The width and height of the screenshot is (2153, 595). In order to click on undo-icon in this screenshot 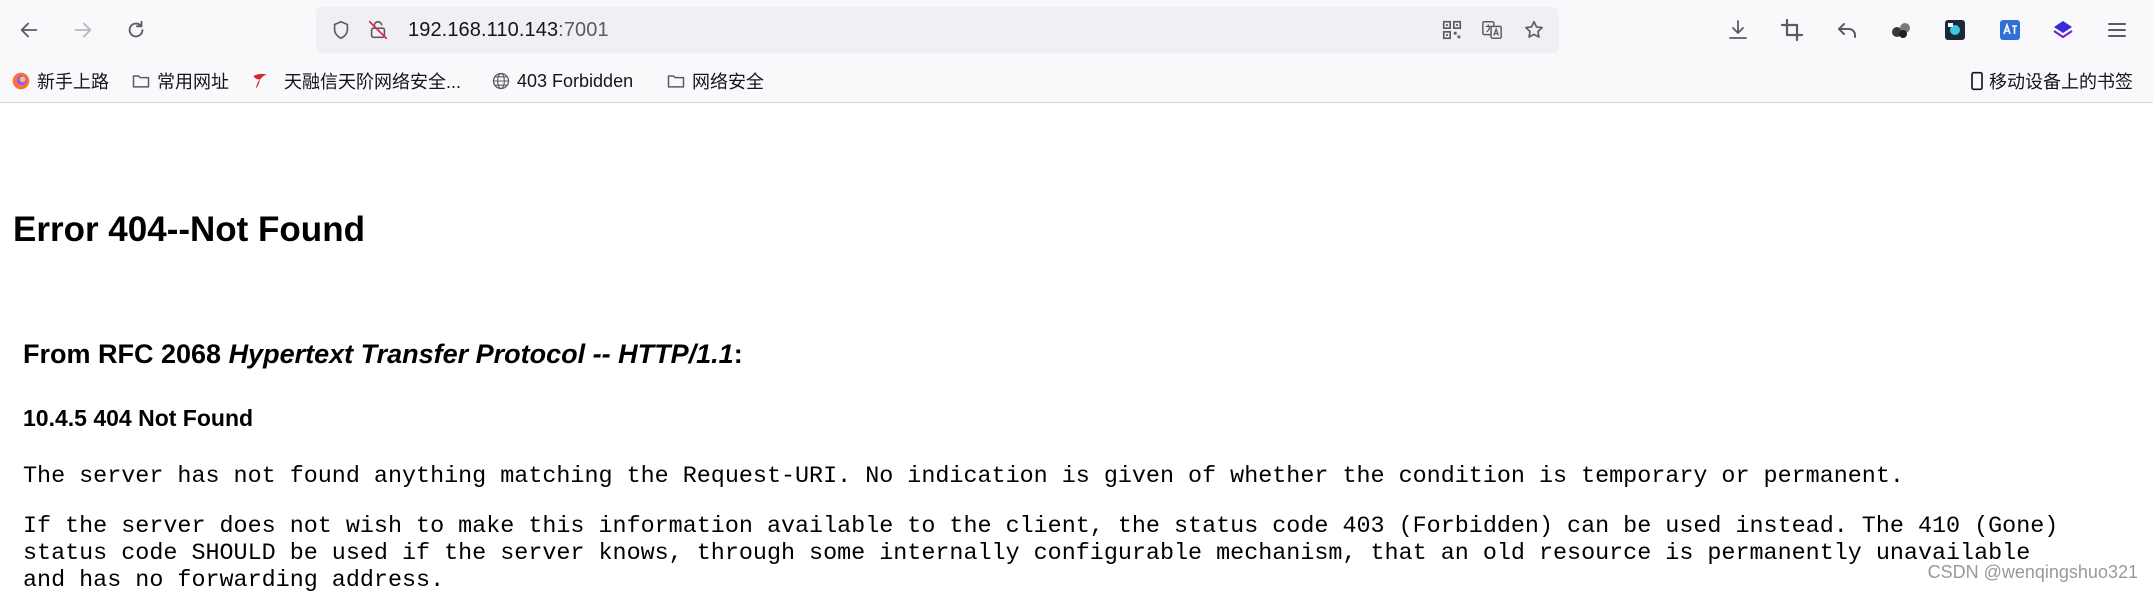, I will do `click(1847, 30)`.